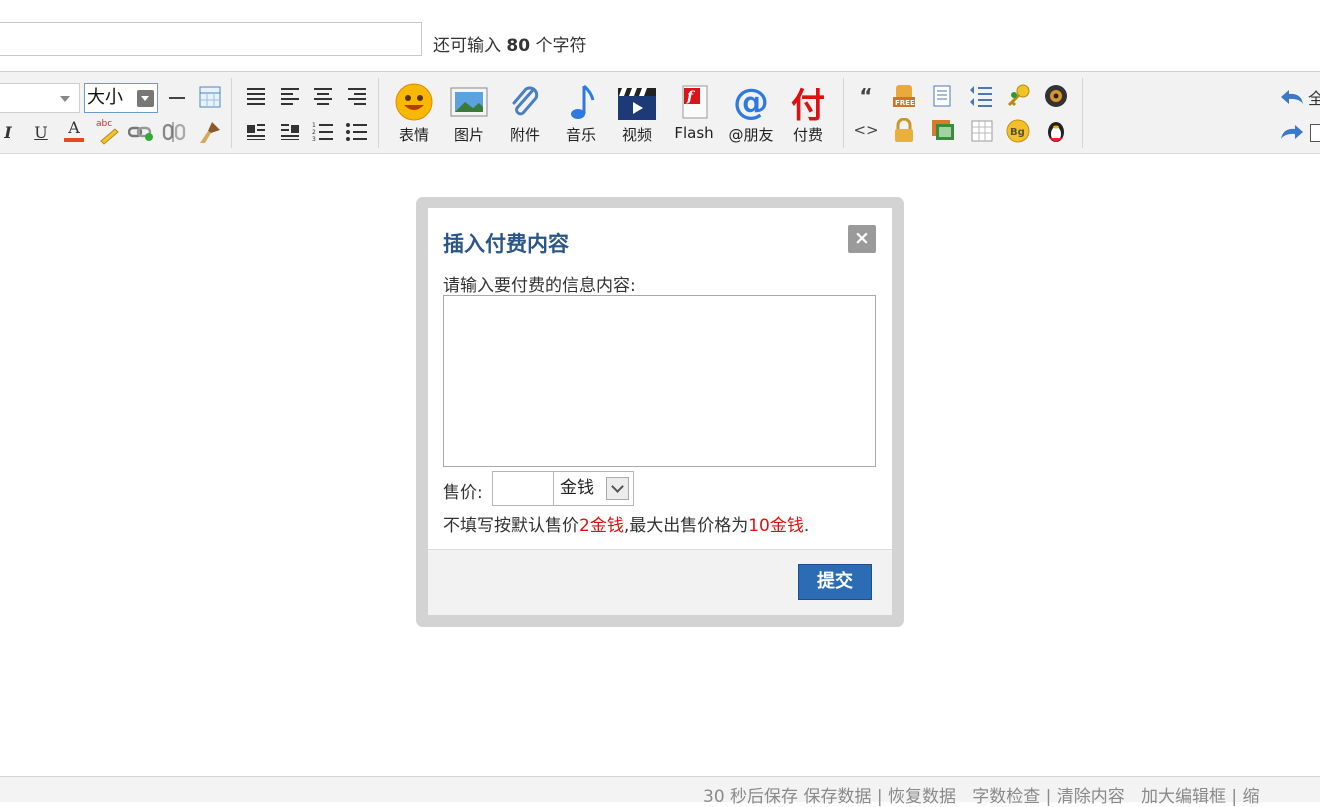  I want to click on insert-video-button: 视频, so click(637, 115).